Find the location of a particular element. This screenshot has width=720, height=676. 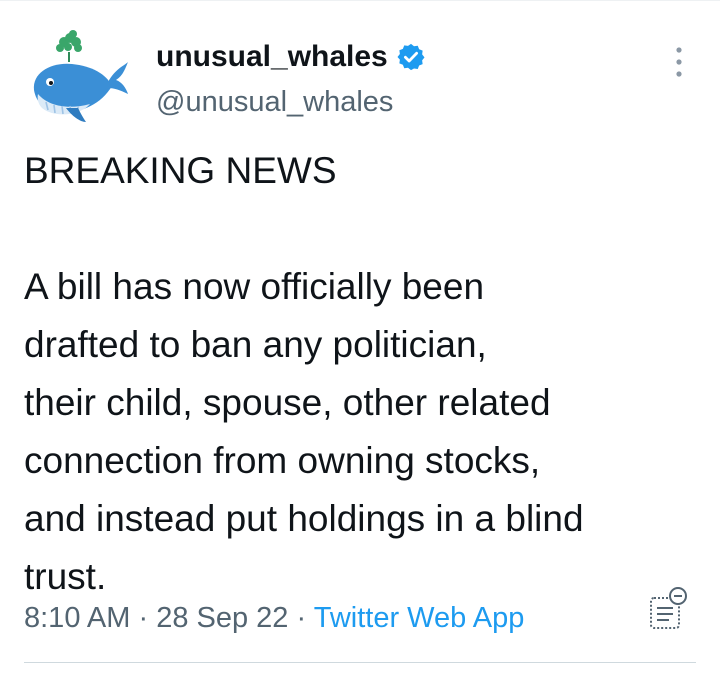

tweet-analytics-button is located at coordinates (668, 609).